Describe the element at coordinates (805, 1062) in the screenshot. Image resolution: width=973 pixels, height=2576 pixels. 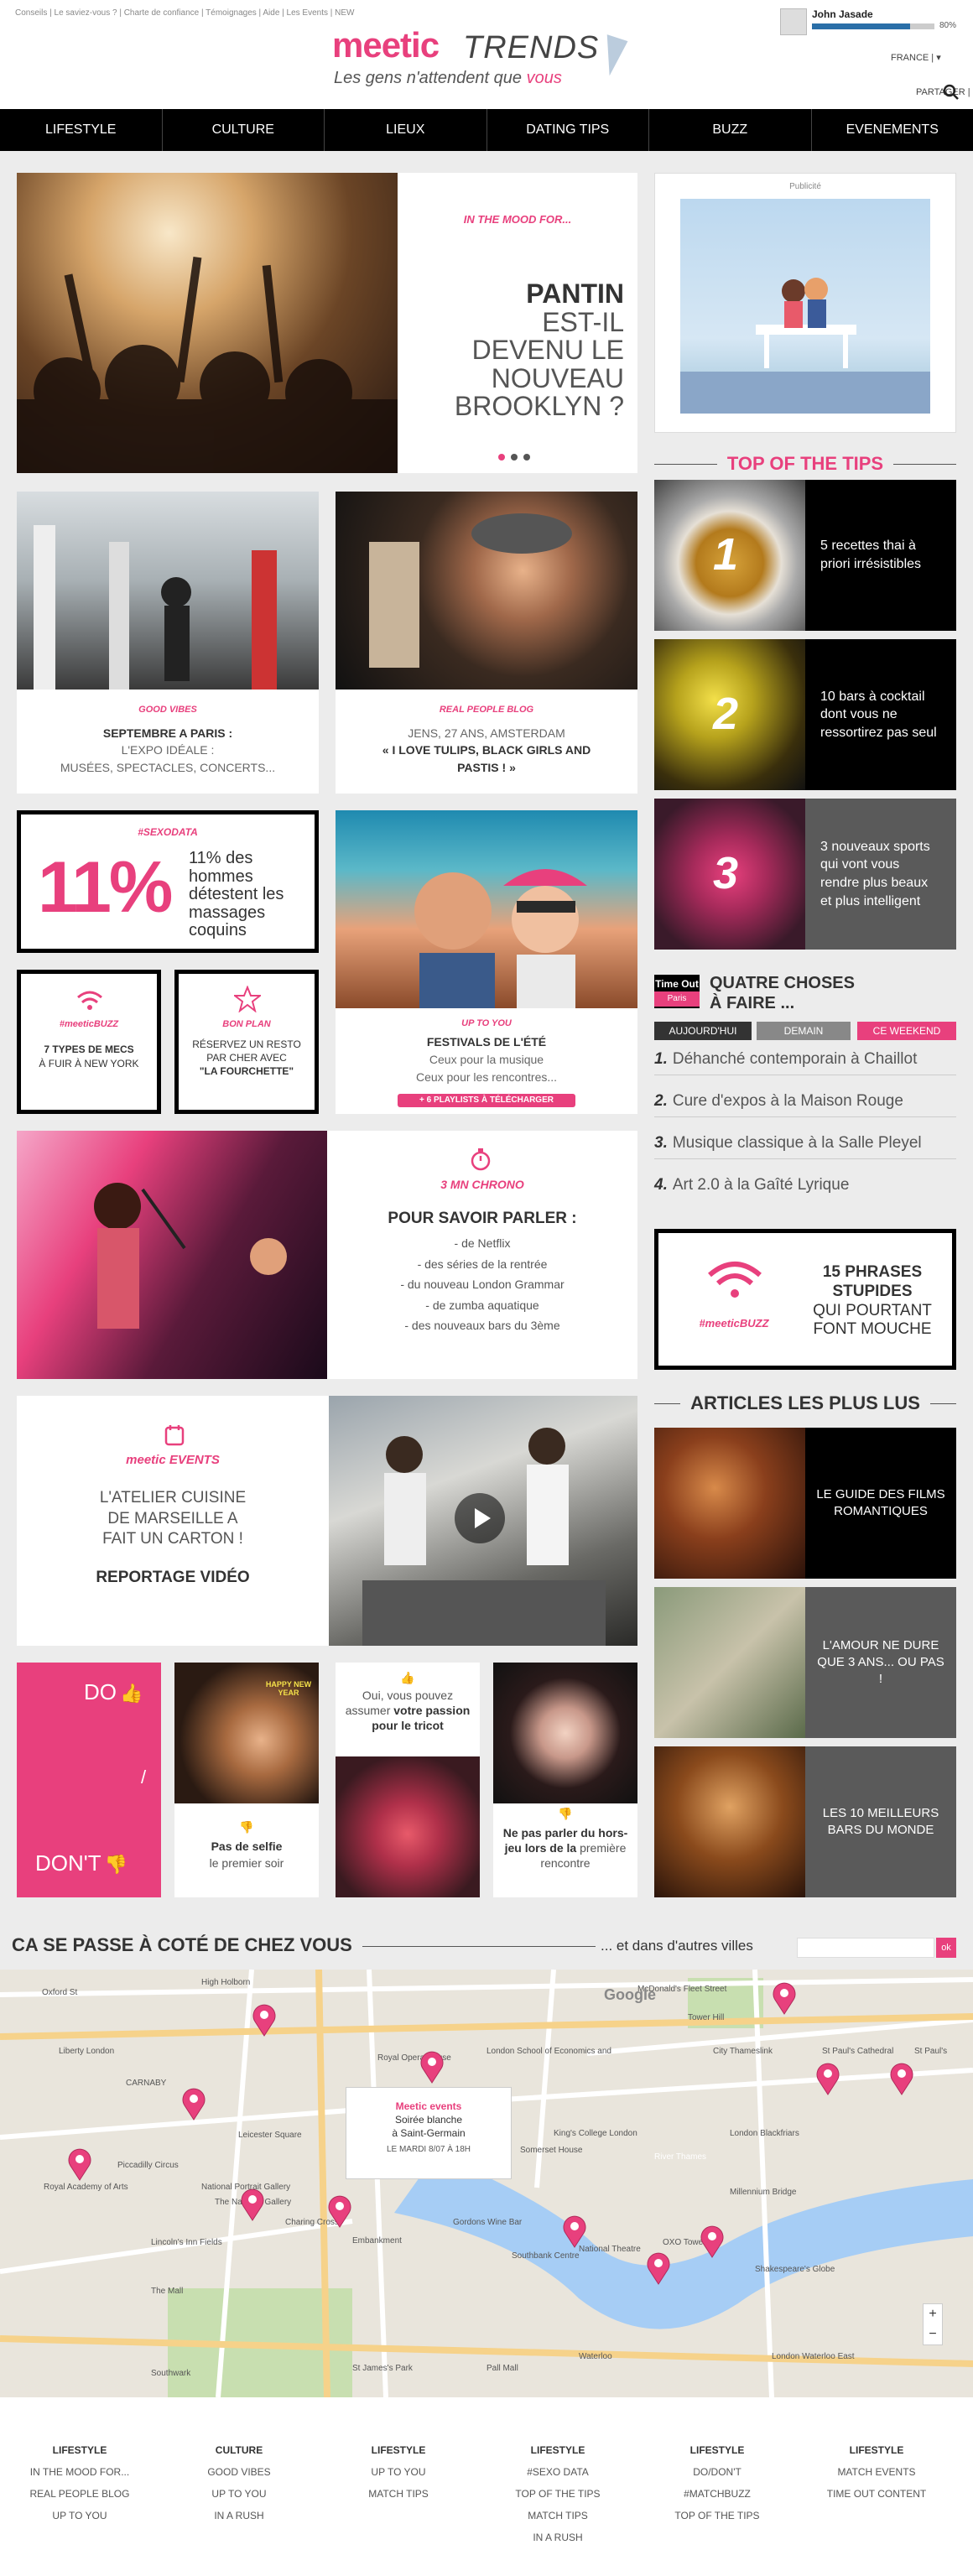
I see `todo-item: 1. Déhanché contemporain à Chaillot` at that location.